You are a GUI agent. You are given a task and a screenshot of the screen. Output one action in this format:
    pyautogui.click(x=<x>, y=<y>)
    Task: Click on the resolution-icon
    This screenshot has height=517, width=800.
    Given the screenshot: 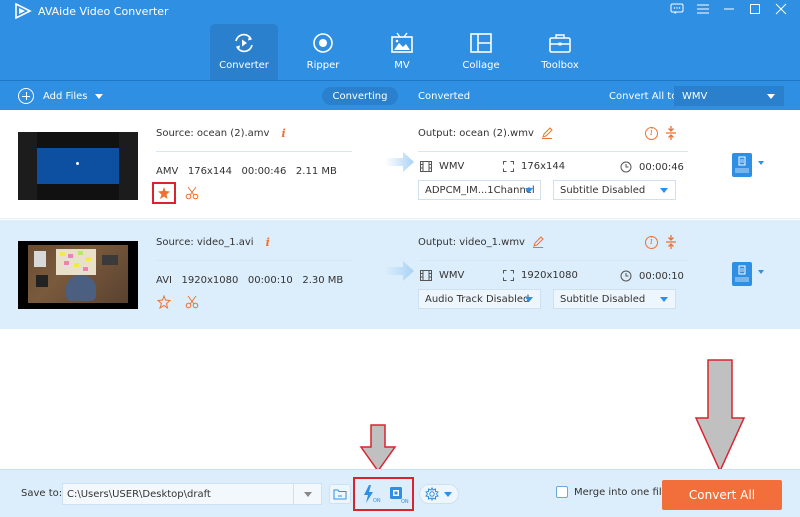 What is the action you would take?
    pyautogui.click(x=508, y=166)
    